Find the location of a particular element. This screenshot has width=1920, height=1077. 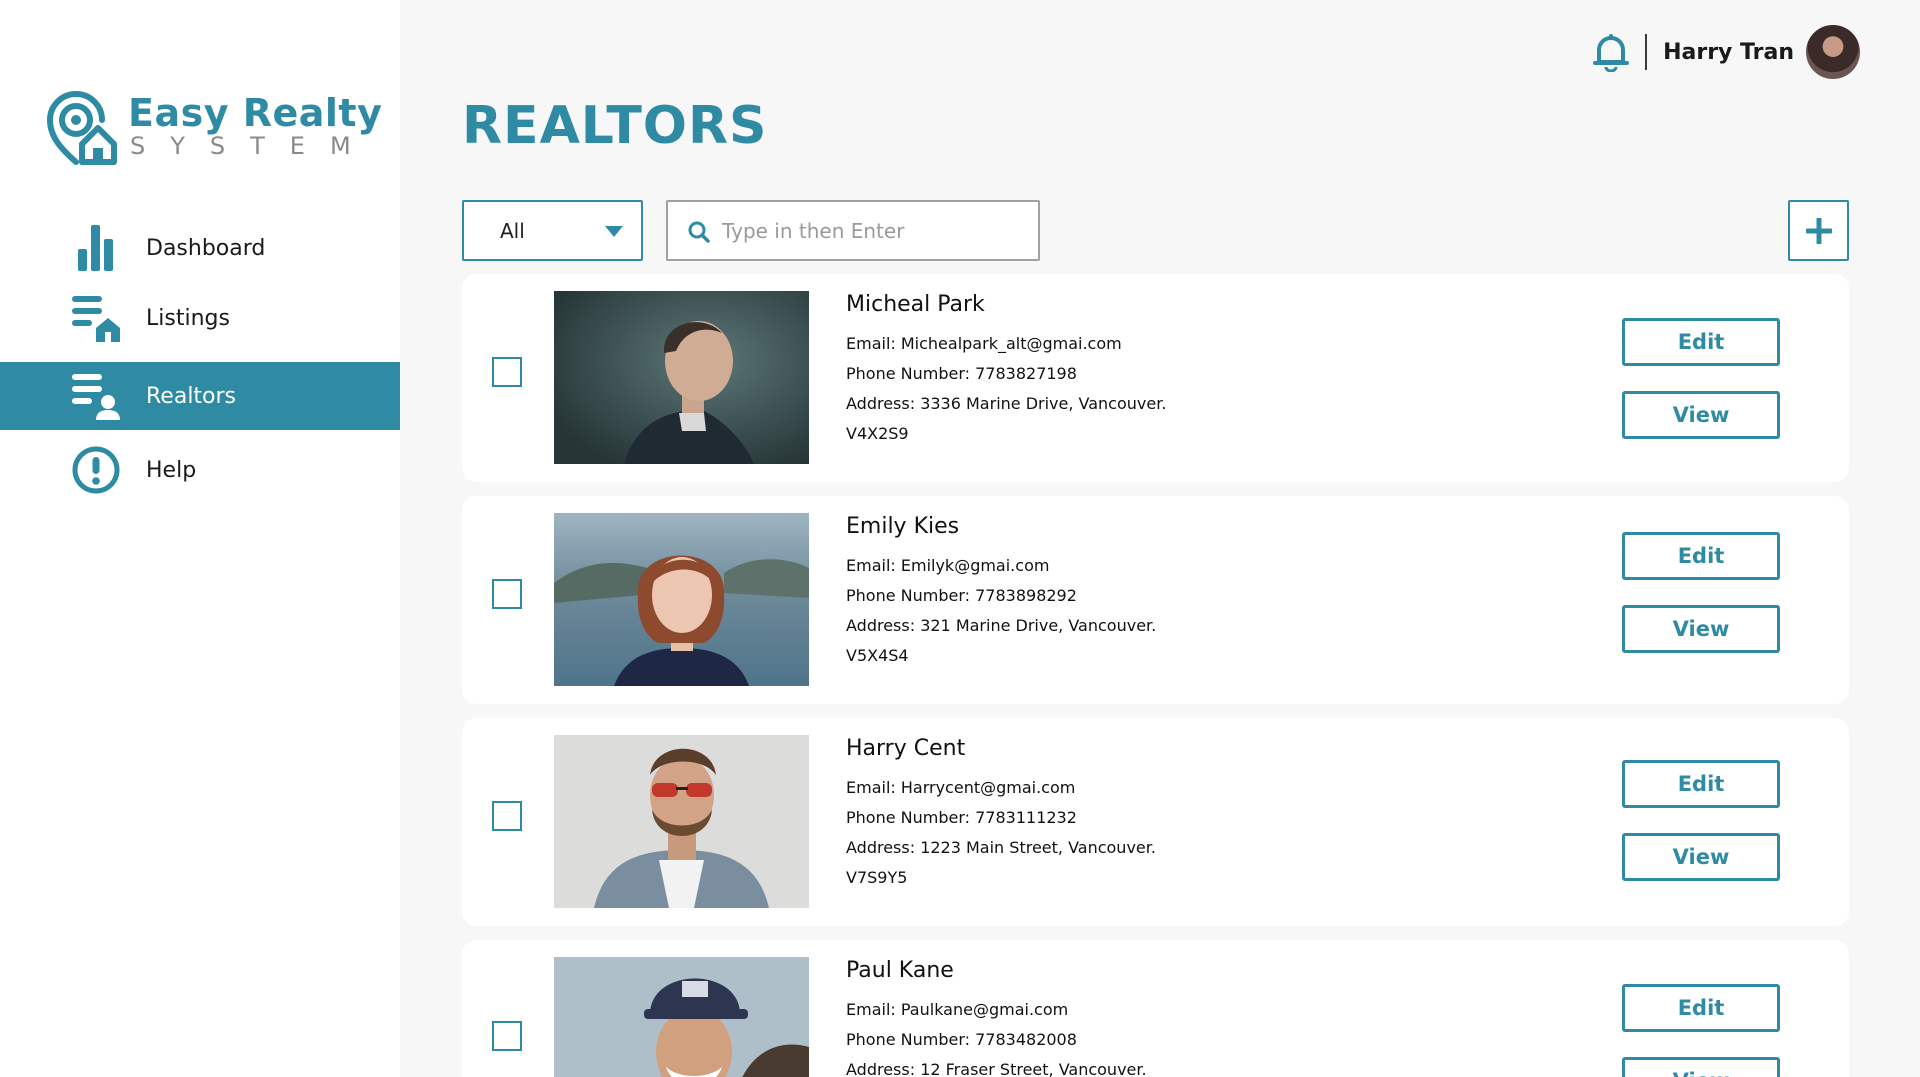

realtor-phone: Phone Number: 7783482008 is located at coordinates (961, 1039).